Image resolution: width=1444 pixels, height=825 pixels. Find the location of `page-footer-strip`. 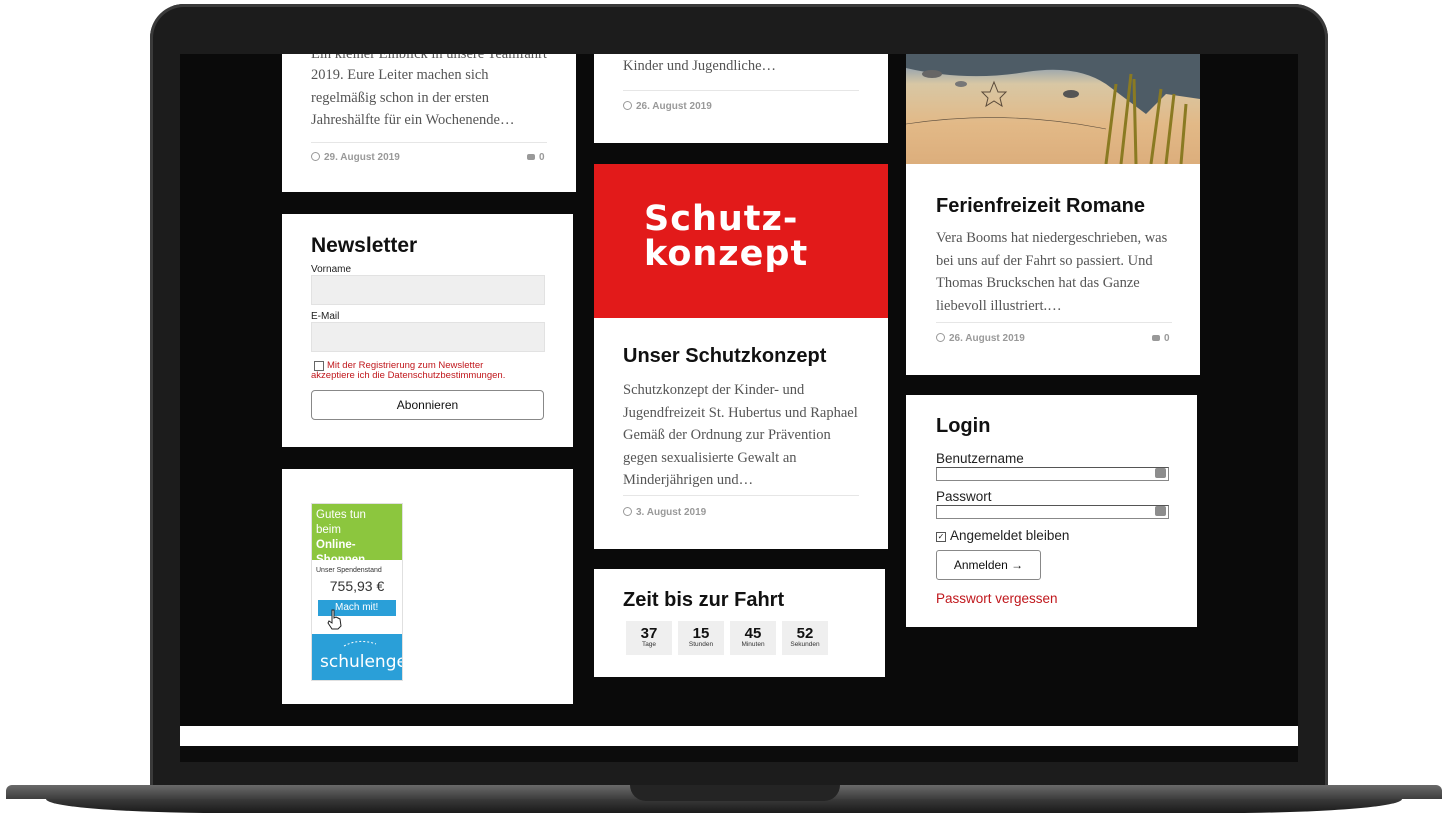

page-footer-strip is located at coordinates (739, 736).